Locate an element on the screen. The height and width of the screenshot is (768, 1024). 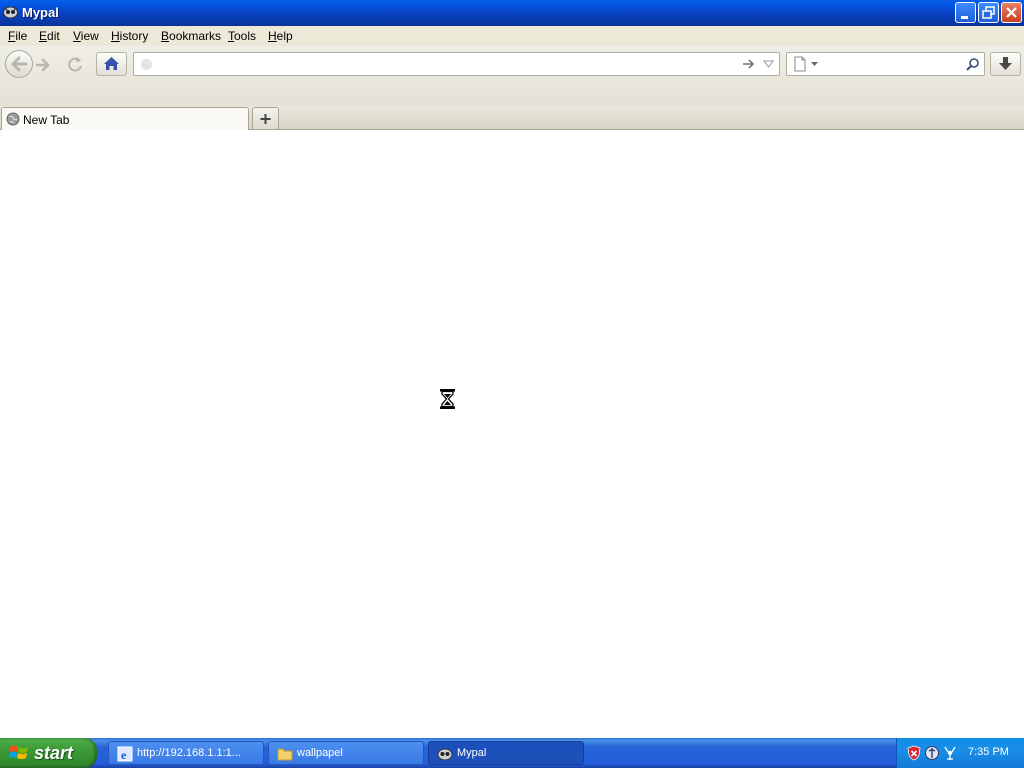
taskbar-item-folder: wallpapel is located at coordinates (346, 753).